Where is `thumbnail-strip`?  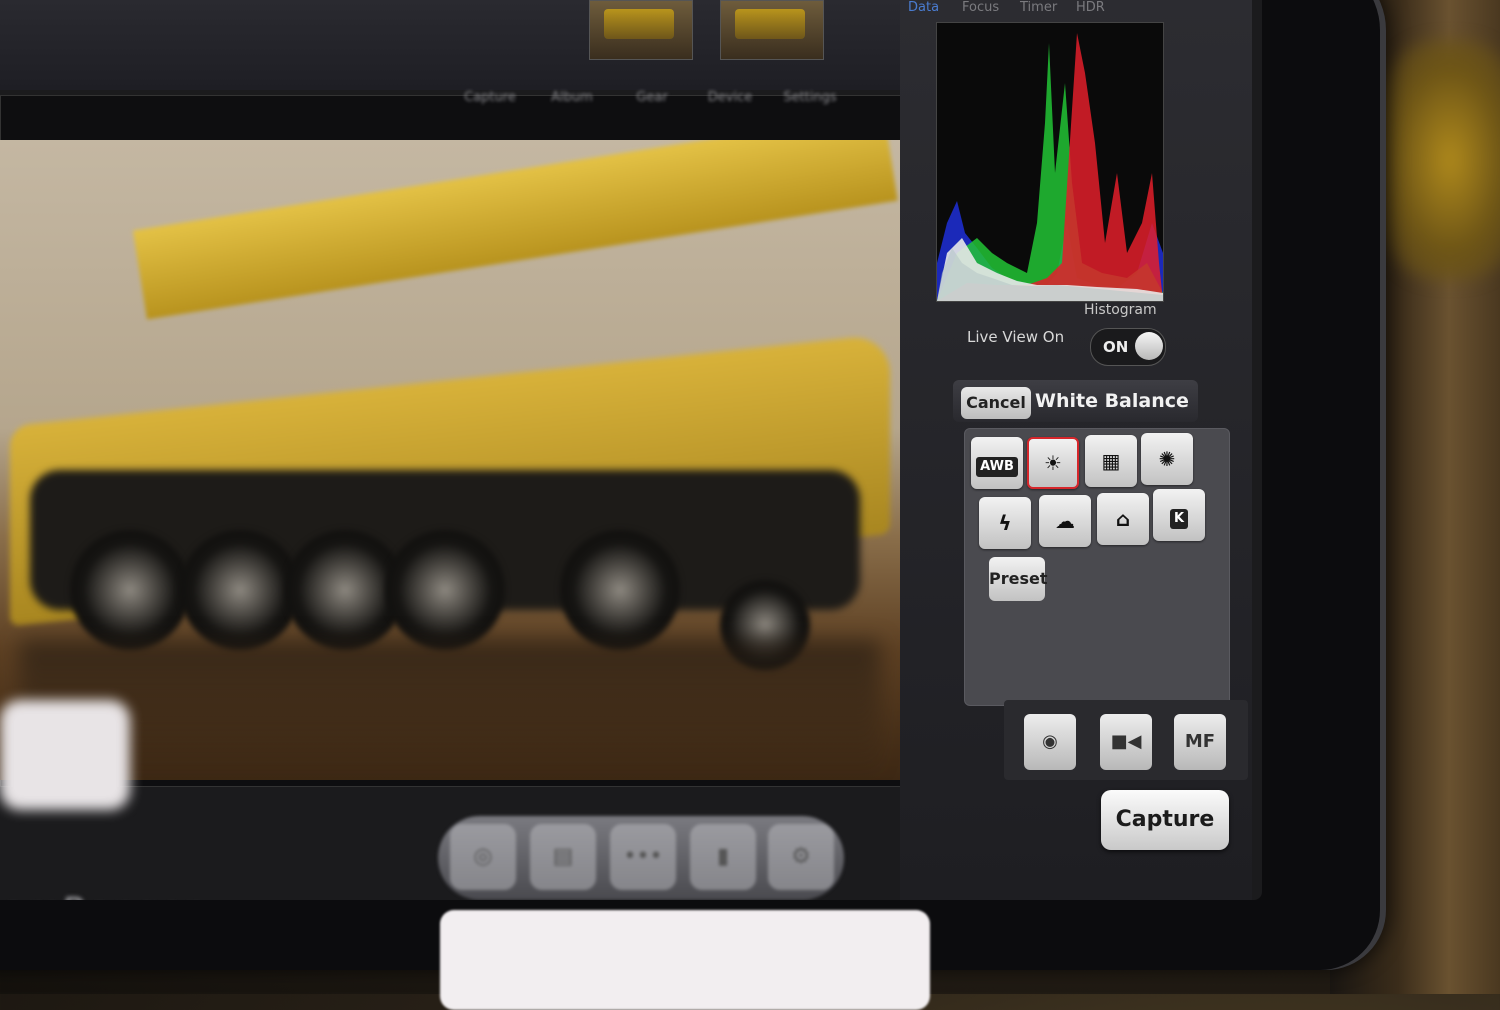
thumbnail-strip is located at coordinates (452, 45).